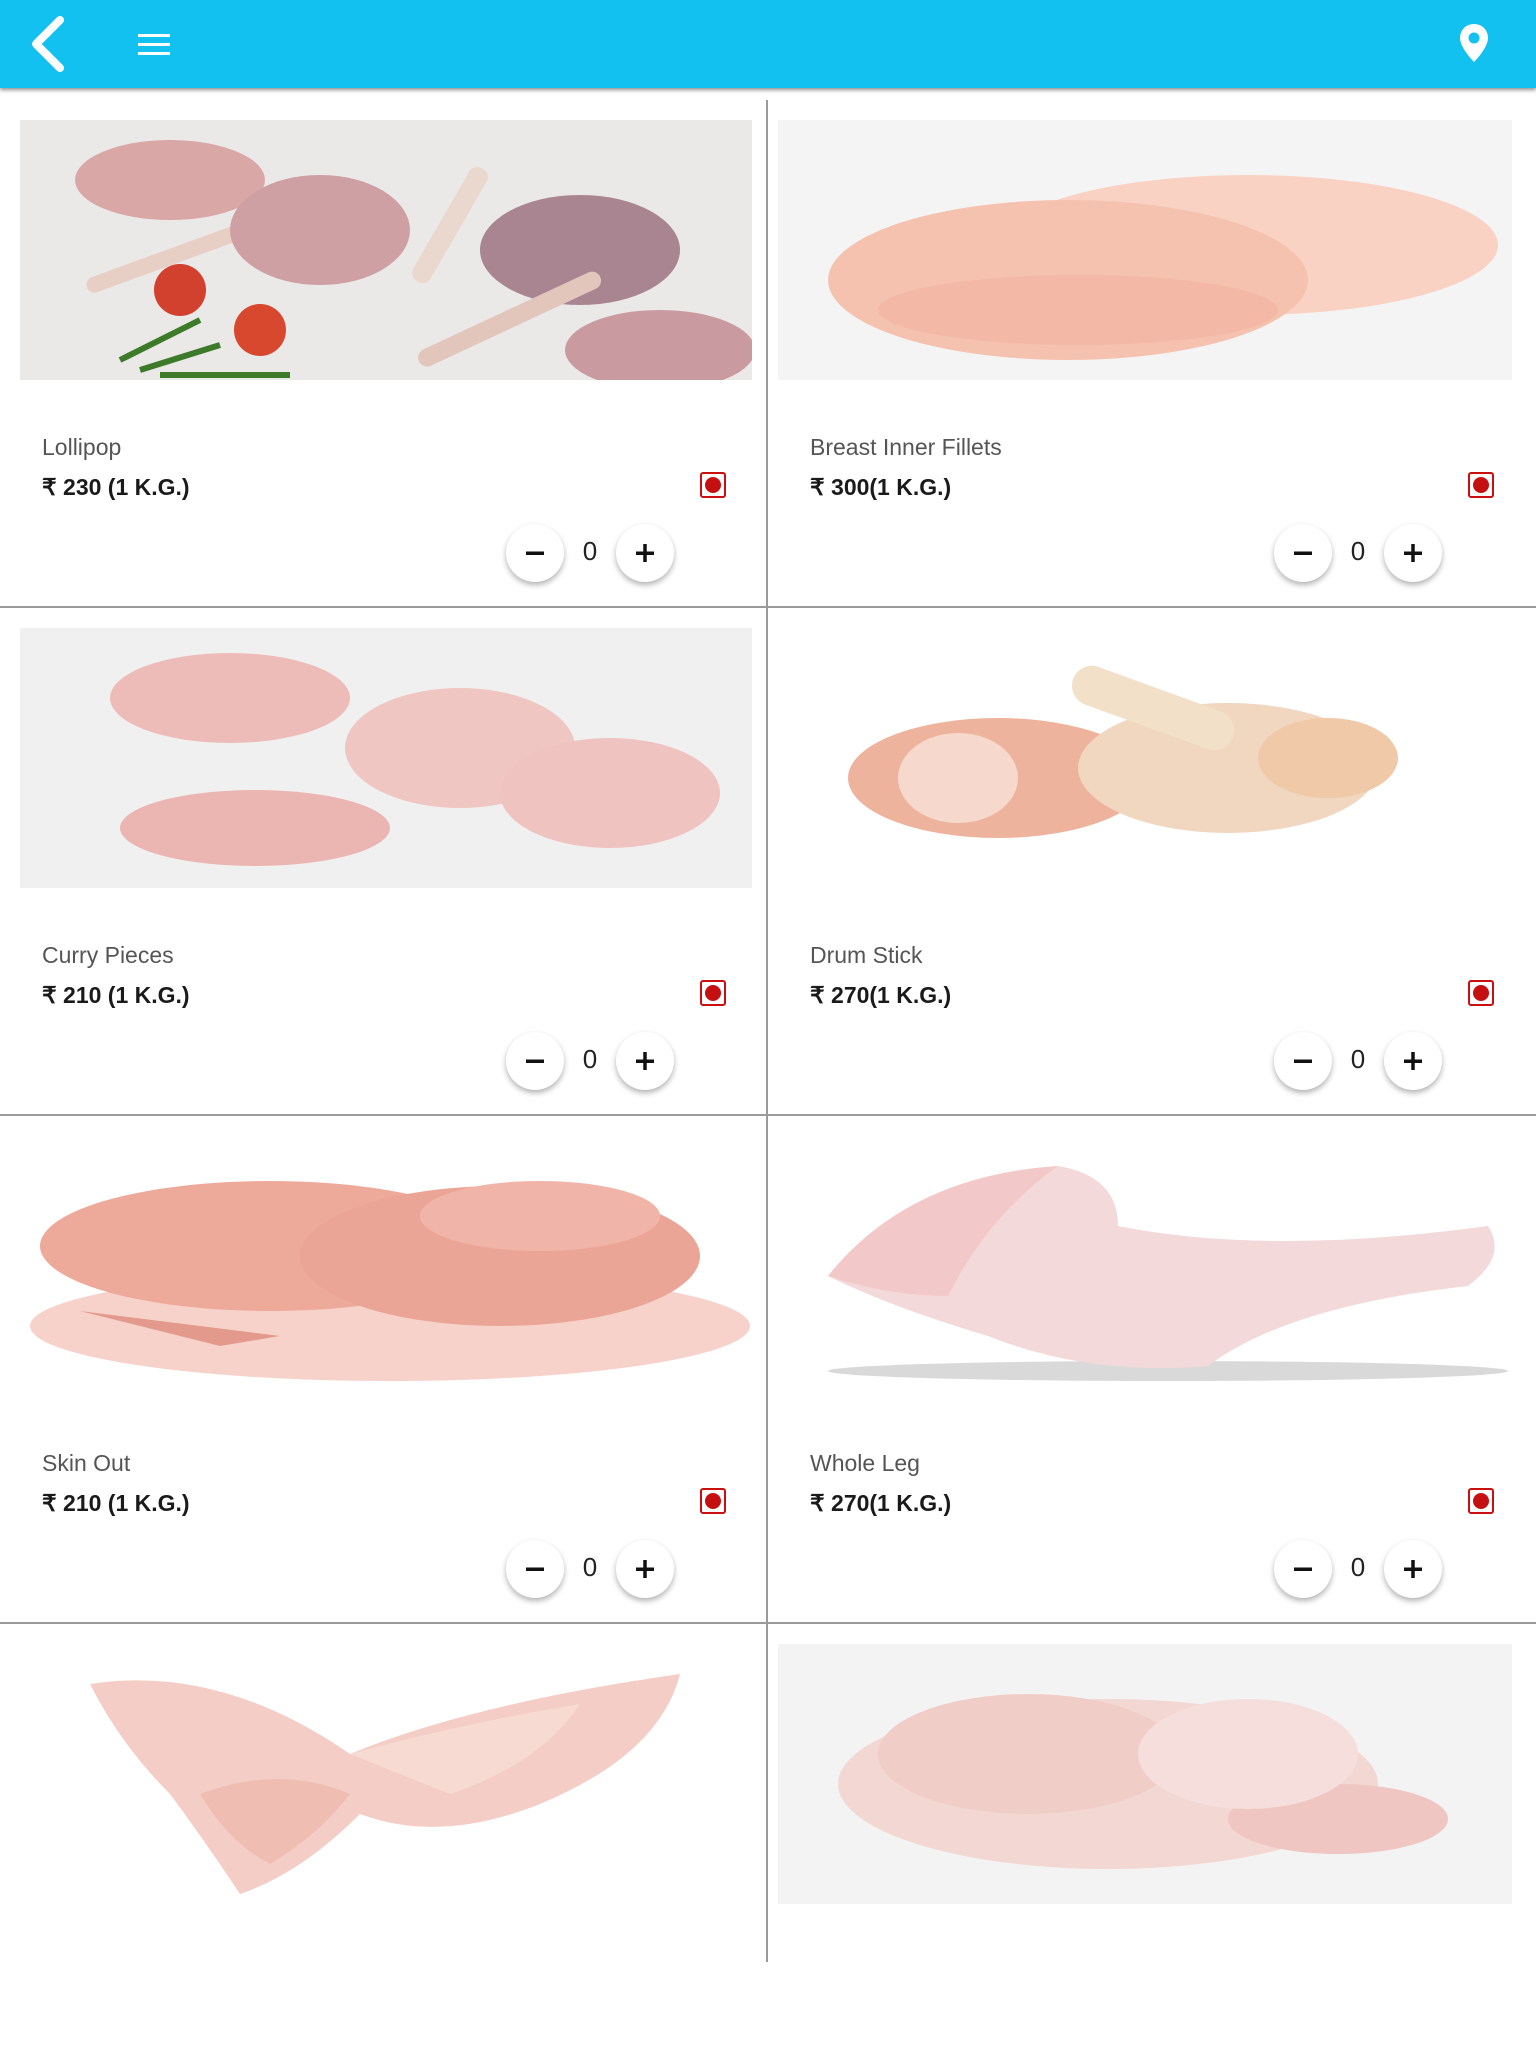 This screenshot has width=1536, height=2048. What do you see at coordinates (1145, 250) in the screenshot?
I see `breast-fillets-image` at bounding box center [1145, 250].